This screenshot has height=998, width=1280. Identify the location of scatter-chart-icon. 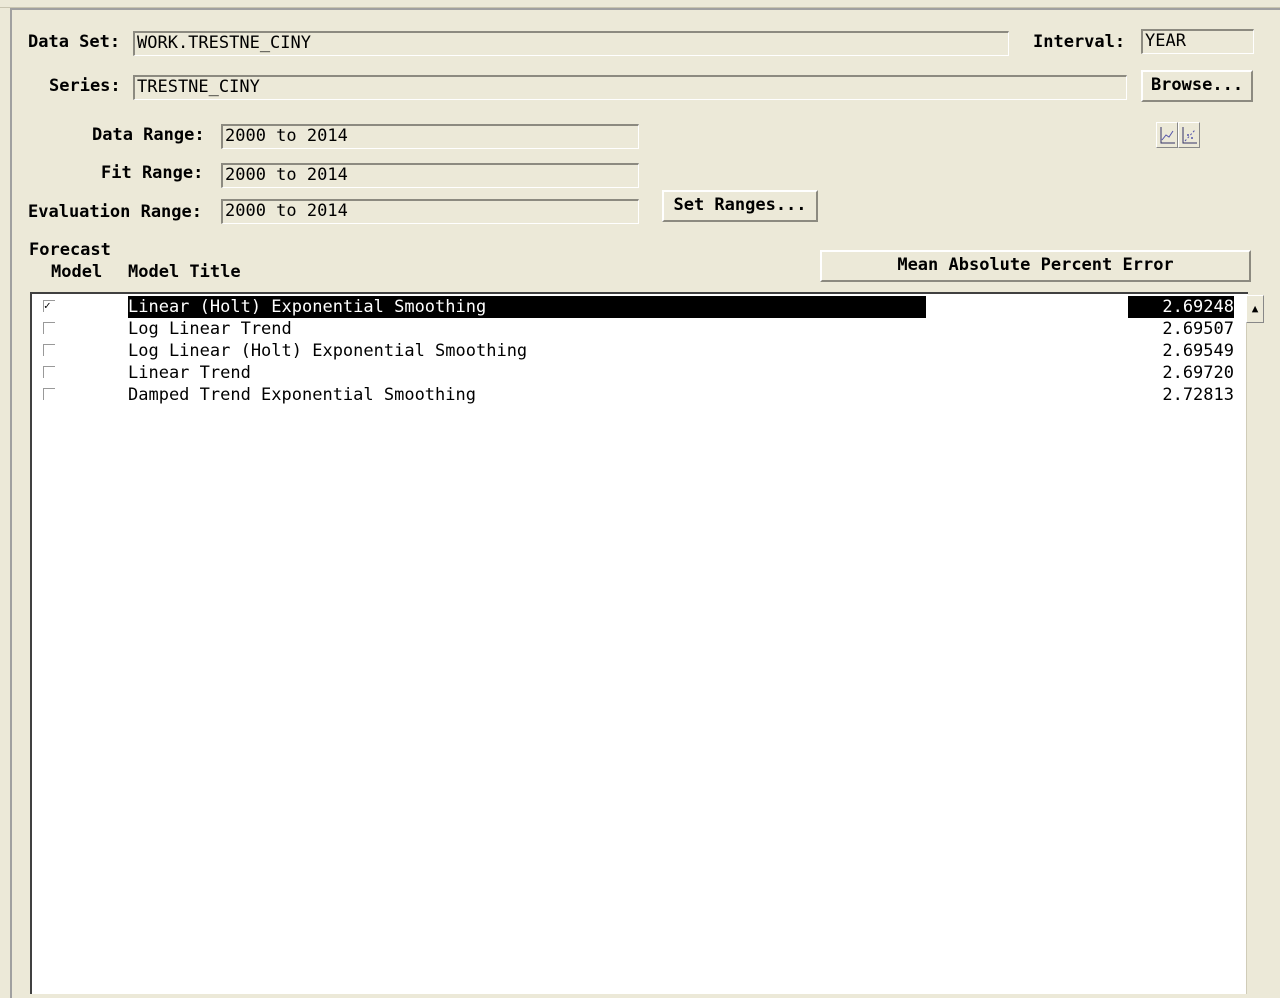
(1189, 135).